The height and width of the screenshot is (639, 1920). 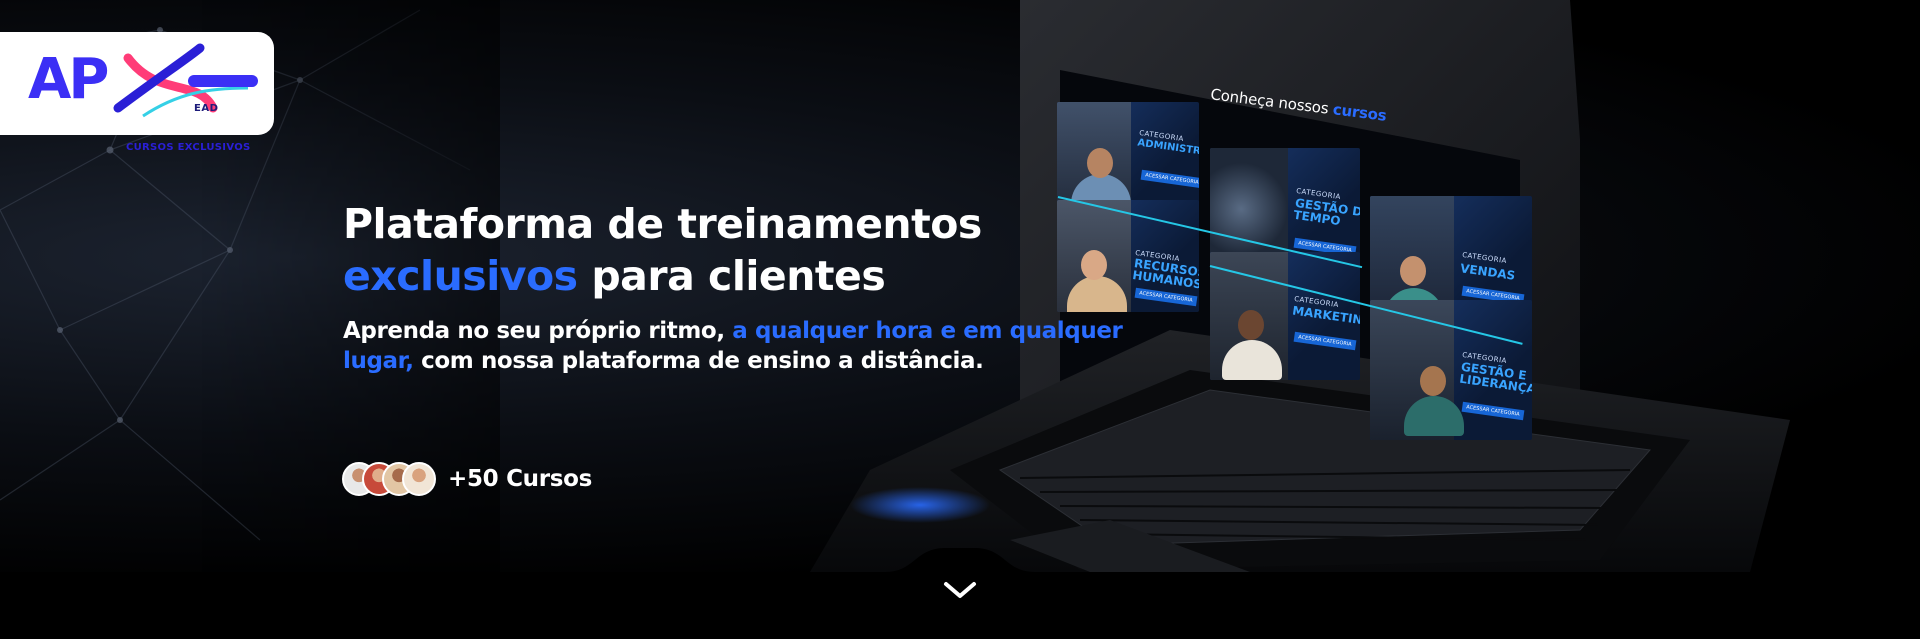 I want to click on avatar-group, so click(x=389, y=480).